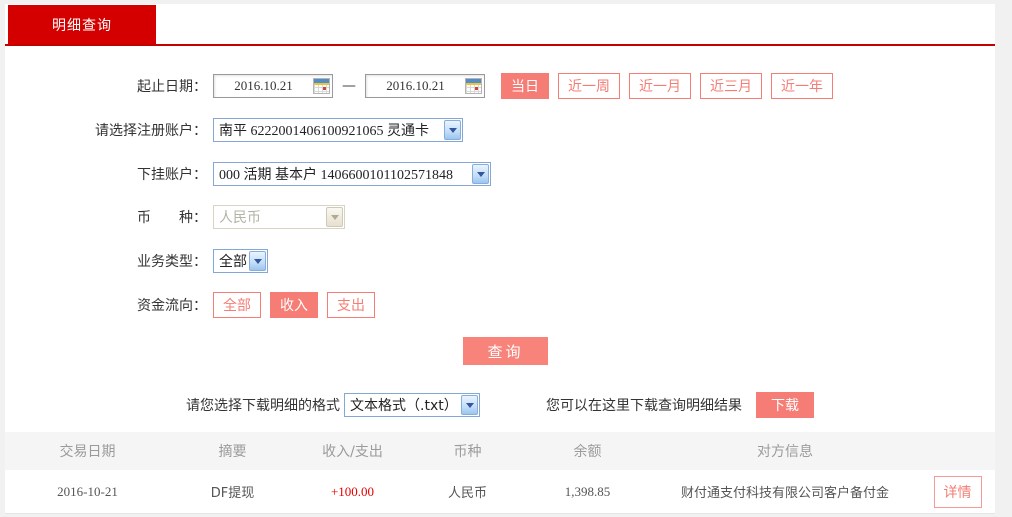 This screenshot has width=1012, height=517. I want to click on sub-account-value: 000 活期 基本户 1406600101102571848, so click(336, 175).